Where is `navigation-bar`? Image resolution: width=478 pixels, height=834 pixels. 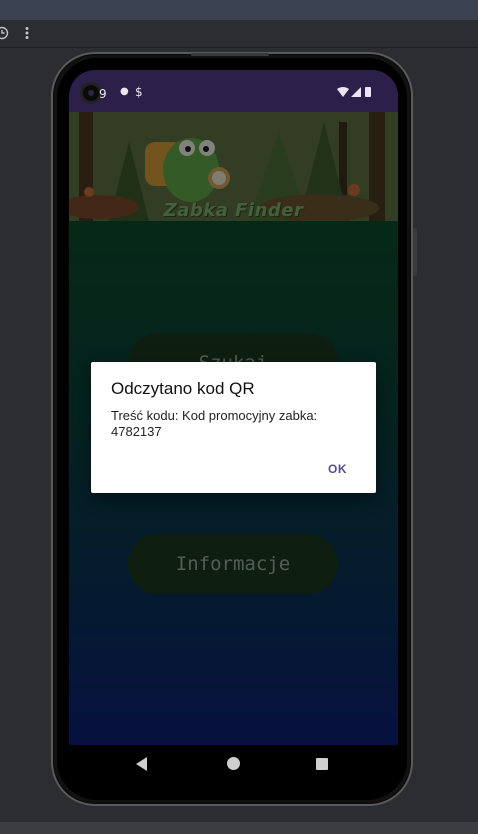 navigation-bar is located at coordinates (233, 765).